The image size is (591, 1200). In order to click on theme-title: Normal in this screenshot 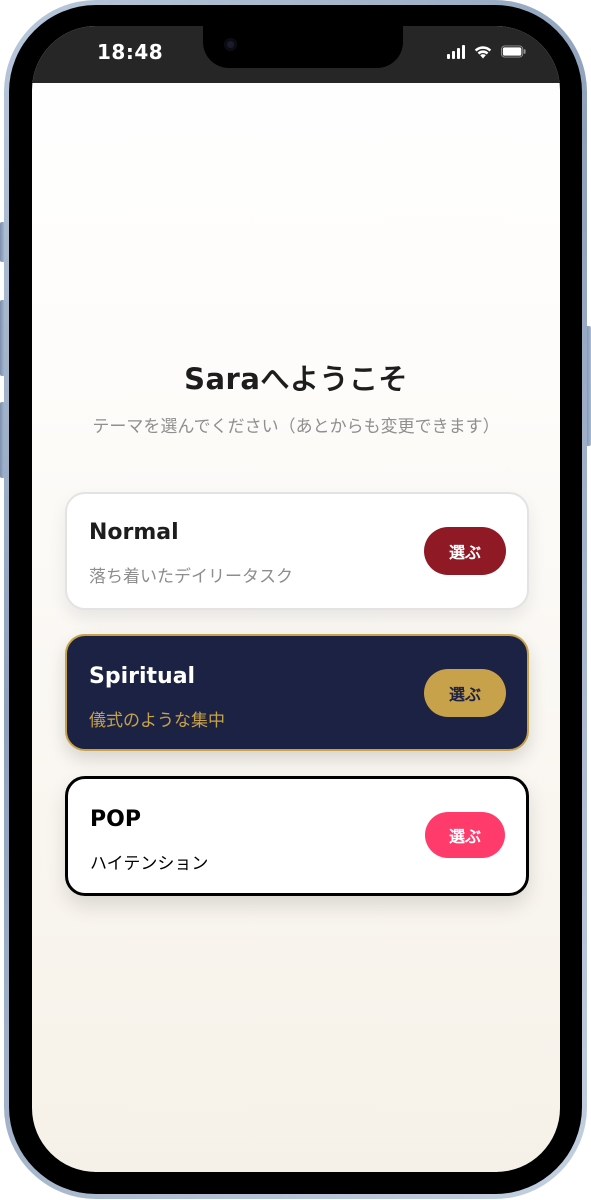, I will do `click(134, 532)`.